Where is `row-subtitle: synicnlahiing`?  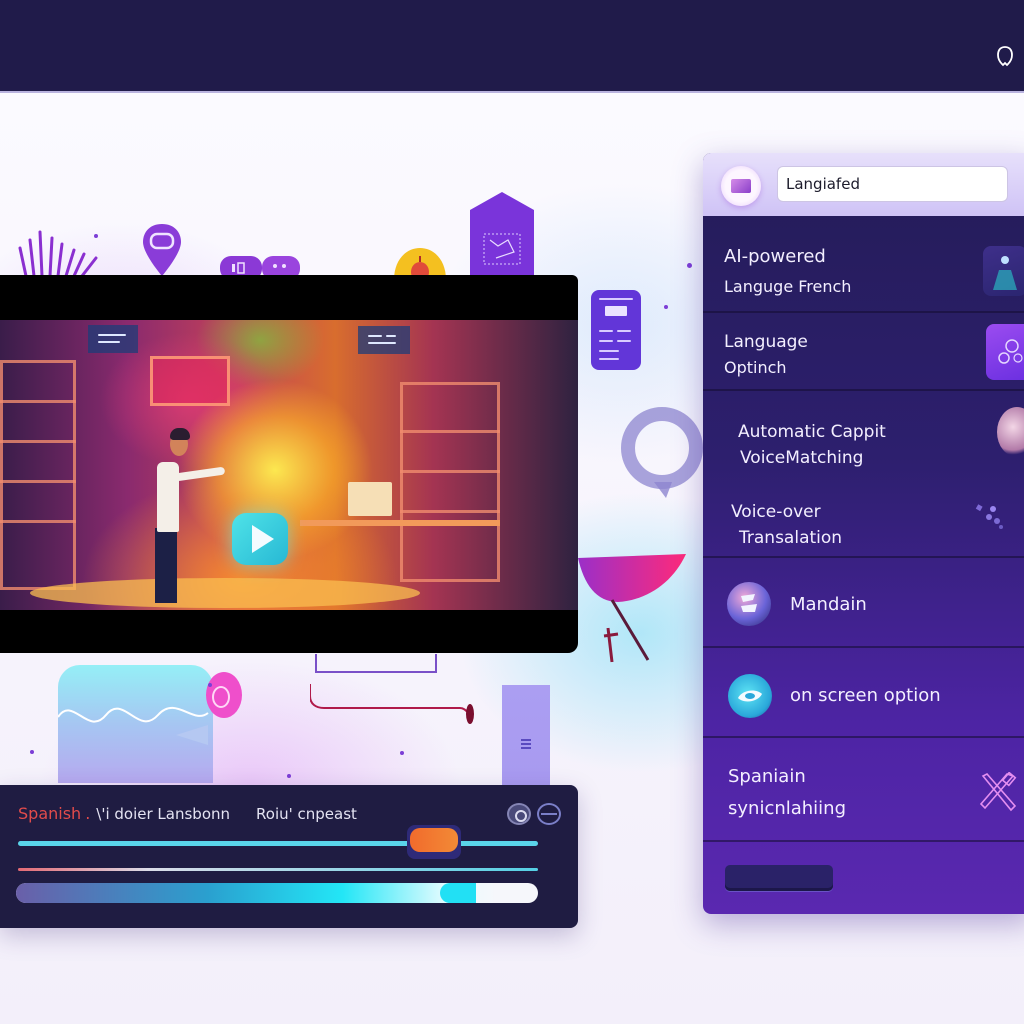 row-subtitle: synicnlahiing is located at coordinates (787, 808).